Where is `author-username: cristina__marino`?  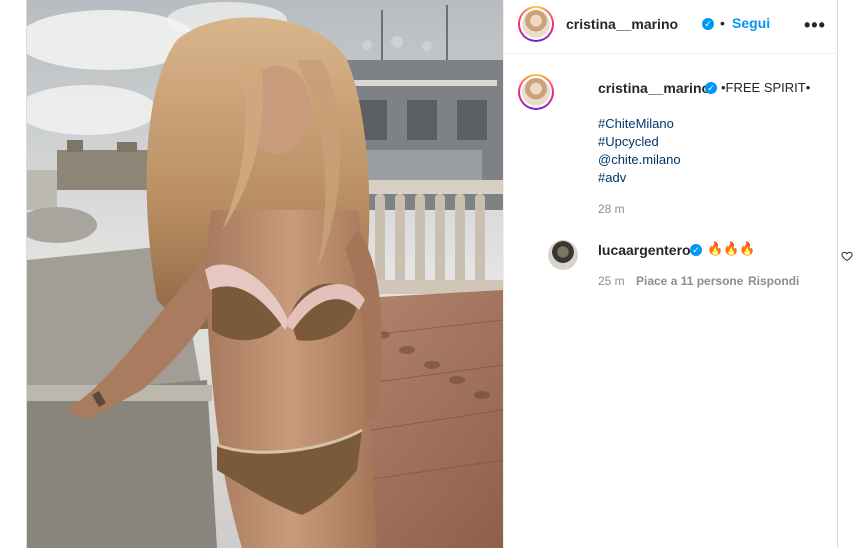 author-username: cristina__marino is located at coordinates (622, 24).